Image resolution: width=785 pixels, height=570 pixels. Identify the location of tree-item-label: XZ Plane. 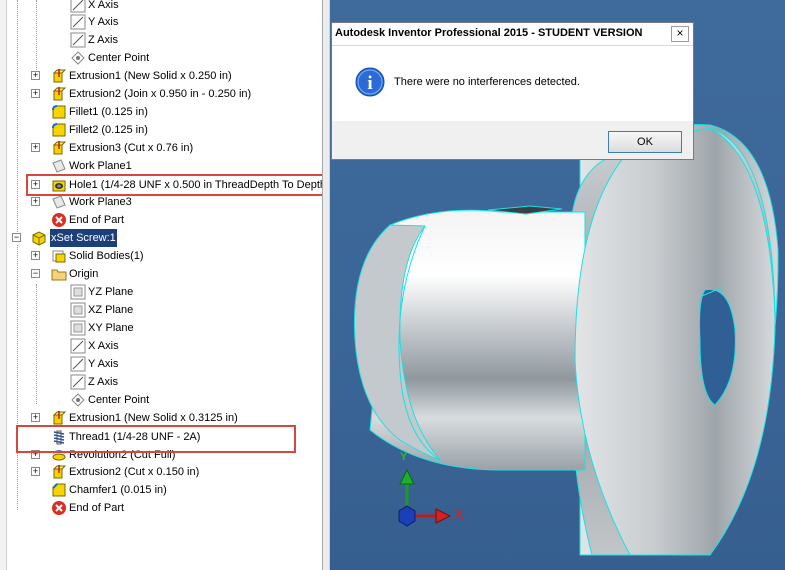
(111, 310).